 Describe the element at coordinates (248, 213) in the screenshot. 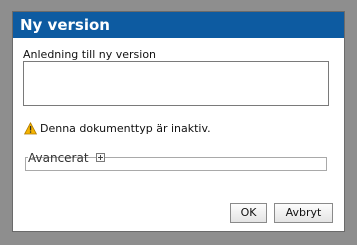

I see `ok-button: OK` at that location.